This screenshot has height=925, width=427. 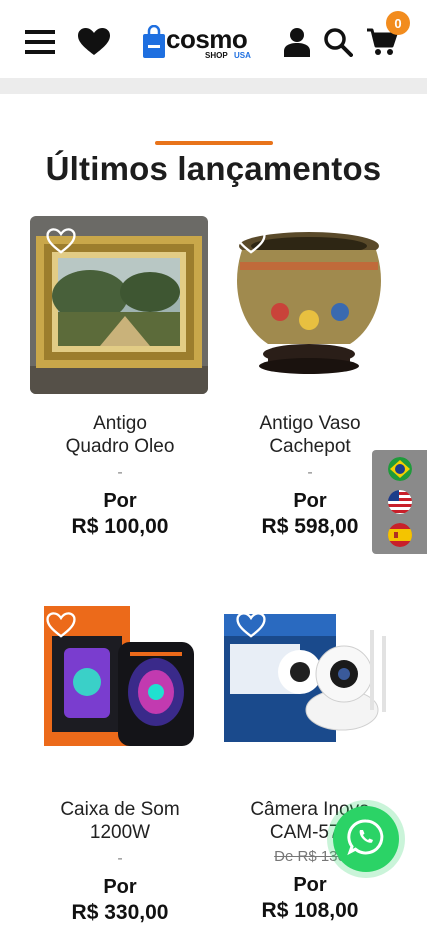 I want to click on product-name: Antigo Quadro Oleo, so click(x=120, y=435).